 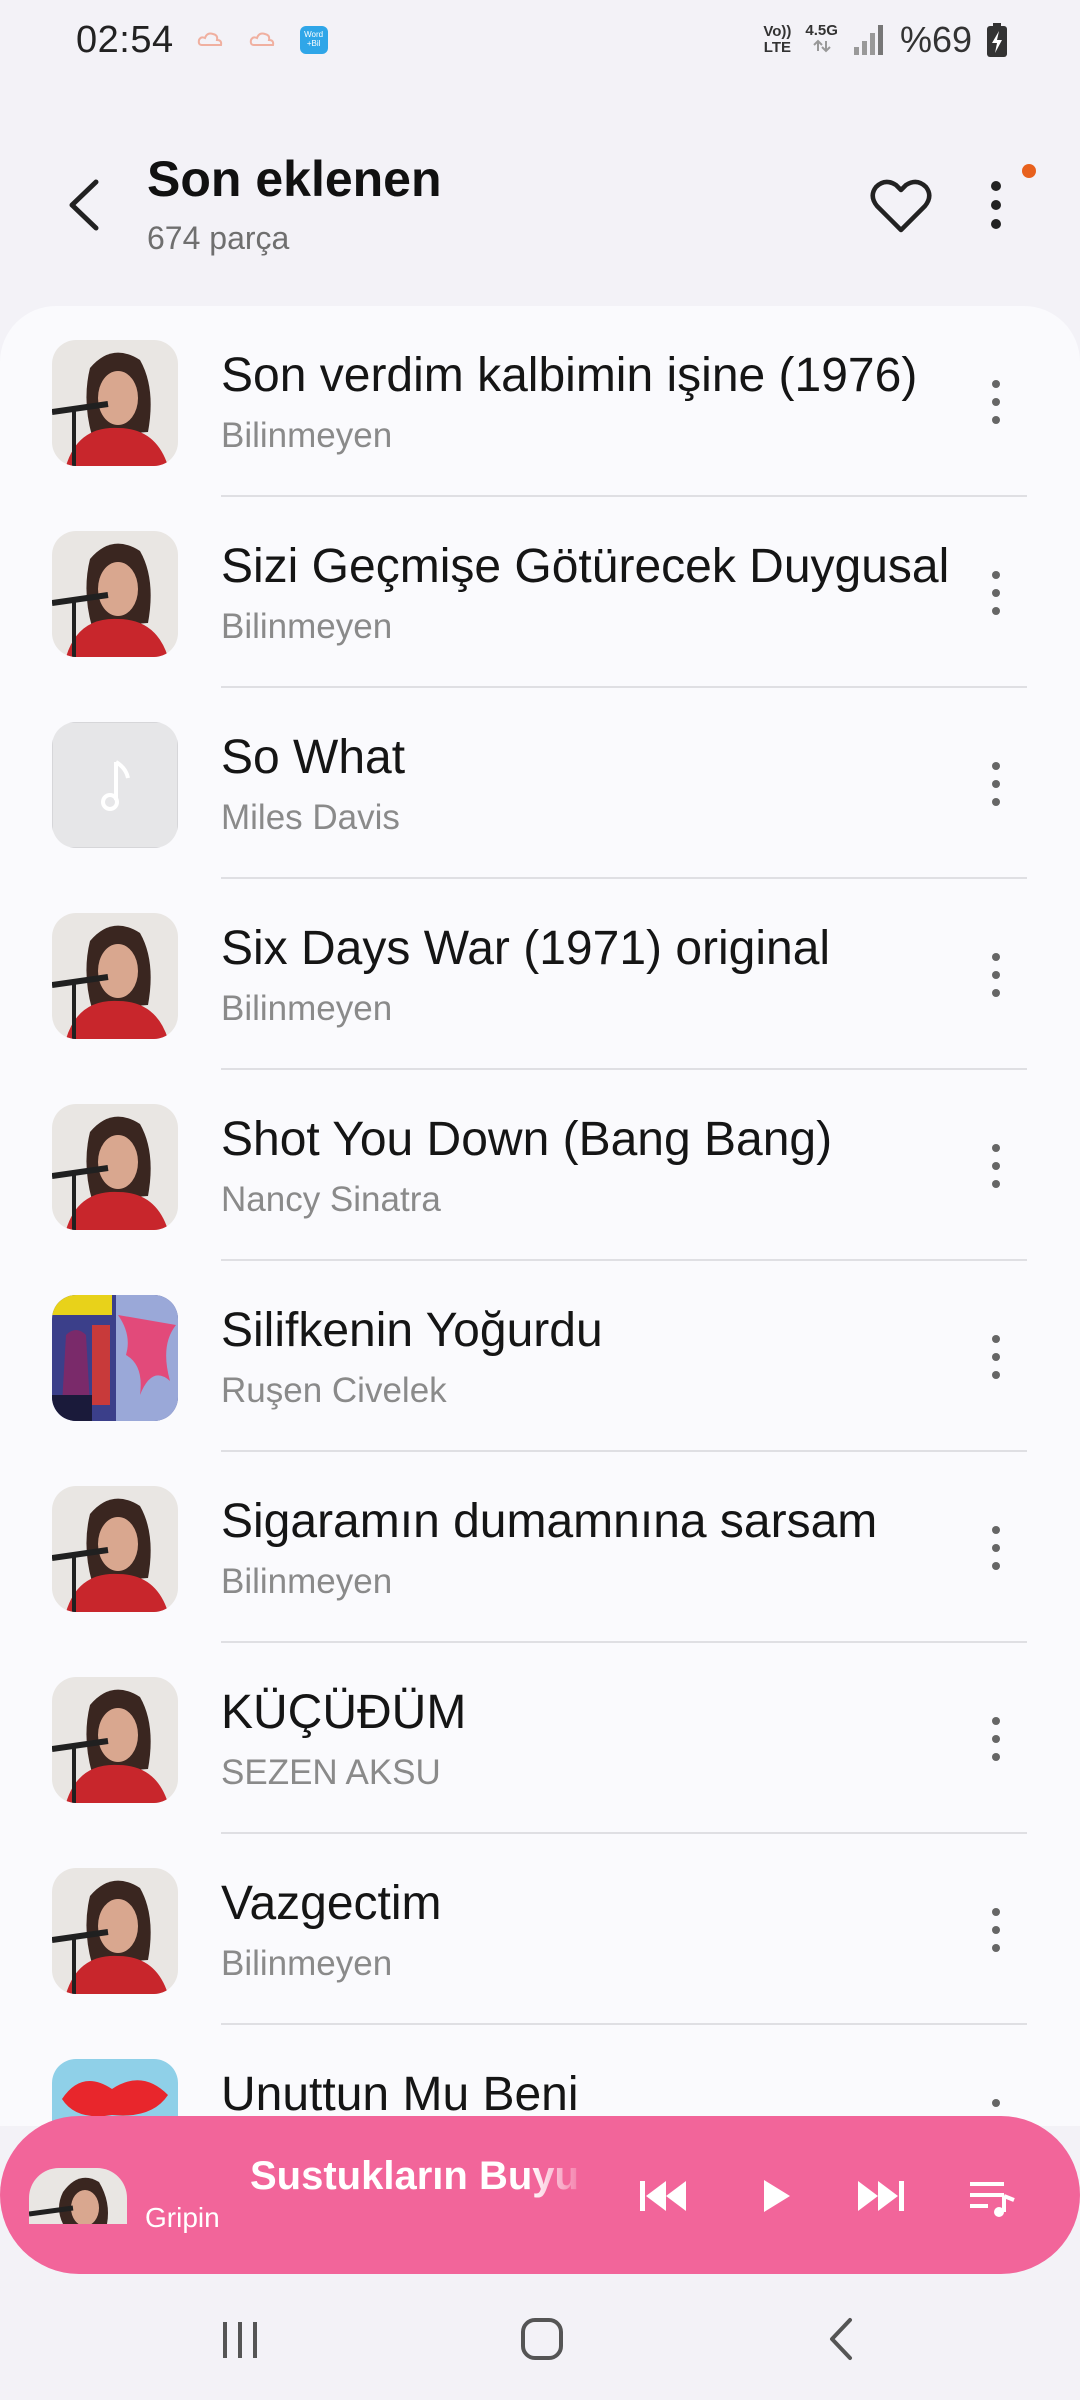 What do you see at coordinates (115, 1358) in the screenshot?
I see `album-art-cover` at bounding box center [115, 1358].